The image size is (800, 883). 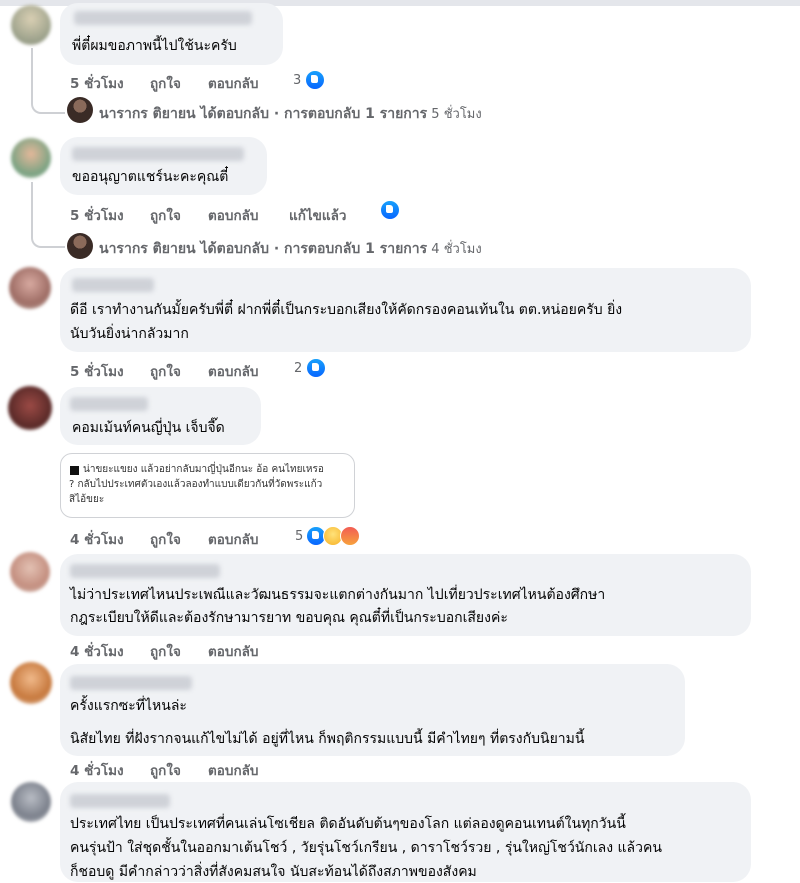 I want to click on reaction-count: 2, so click(x=298, y=368).